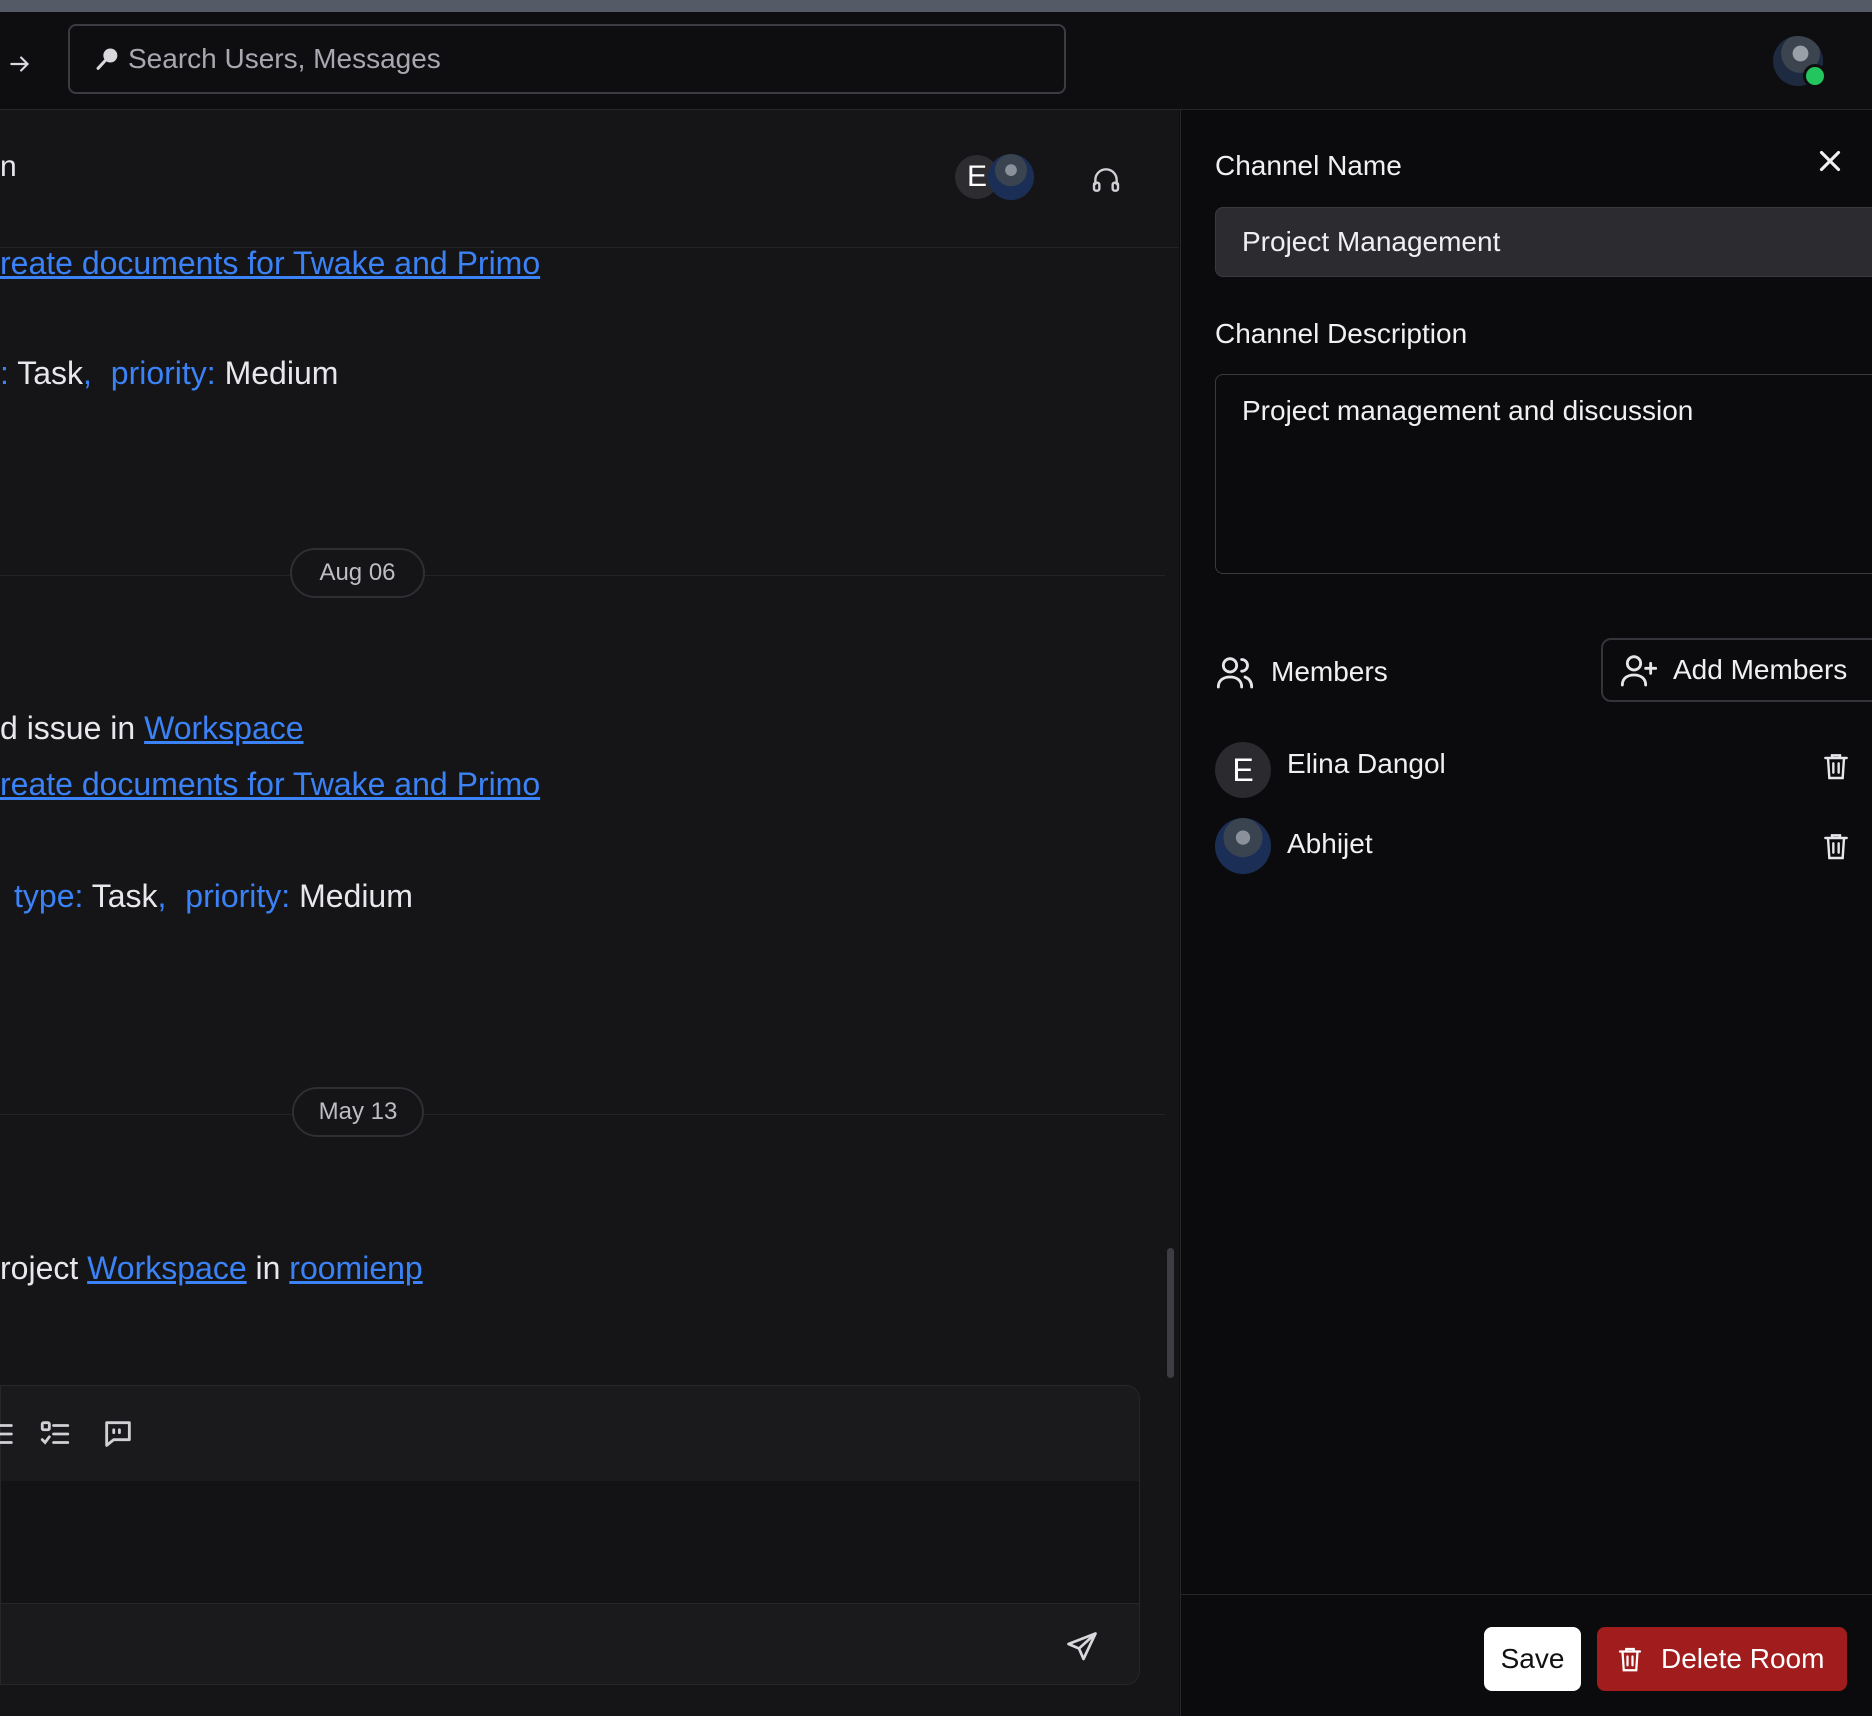  What do you see at coordinates (20, 64) in the screenshot?
I see `arrow-right-icon` at bounding box center [20, 64].